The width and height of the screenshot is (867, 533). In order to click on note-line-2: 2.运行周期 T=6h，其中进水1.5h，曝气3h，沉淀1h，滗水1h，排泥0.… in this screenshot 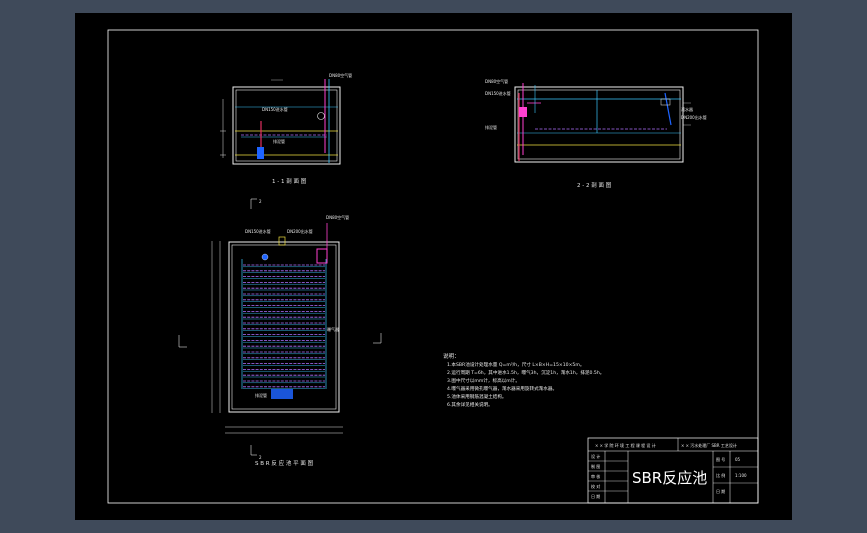, I will do `click(525, 372)`.